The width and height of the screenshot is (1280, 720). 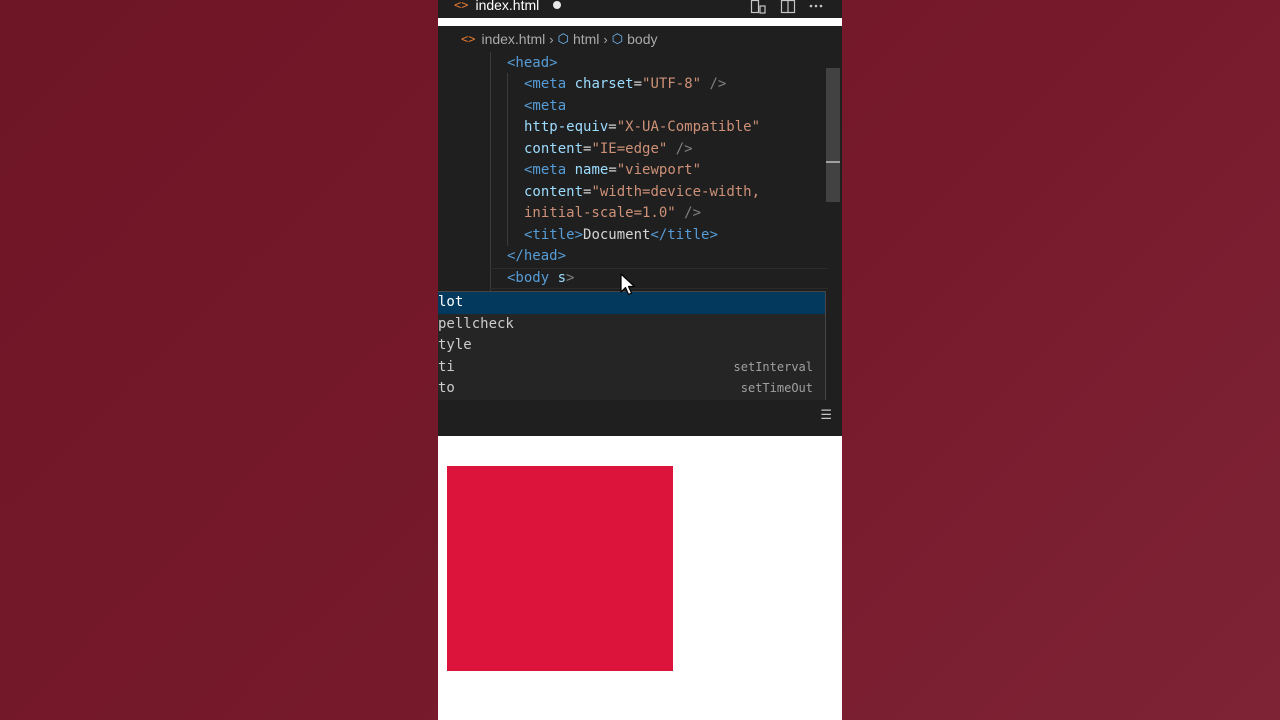 I want to click on mouse-pointer-icon, so click(x=628, y=284).